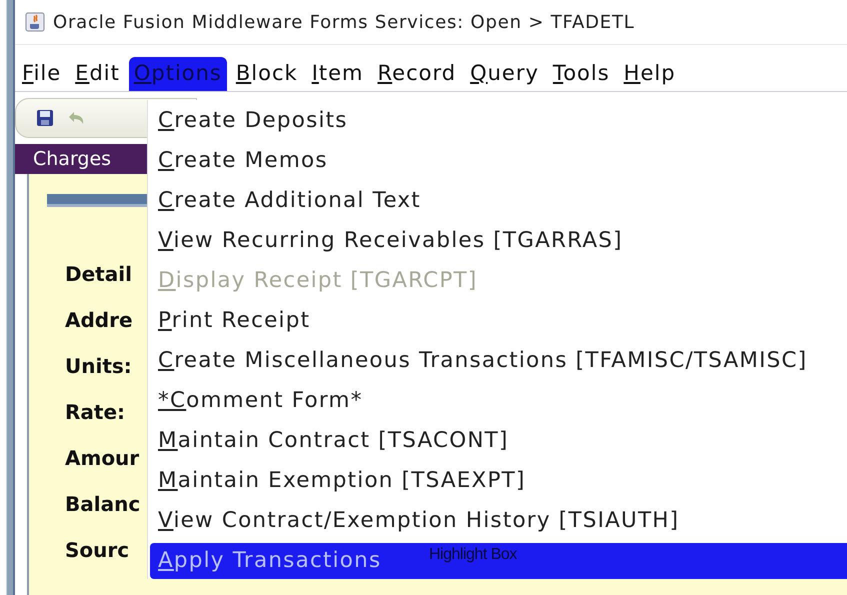 The width and height of the screenshot is (847, 595). Describe the element at coordinates (97, 550) in the screenshot. I see `field-label: Sourc` at that location.